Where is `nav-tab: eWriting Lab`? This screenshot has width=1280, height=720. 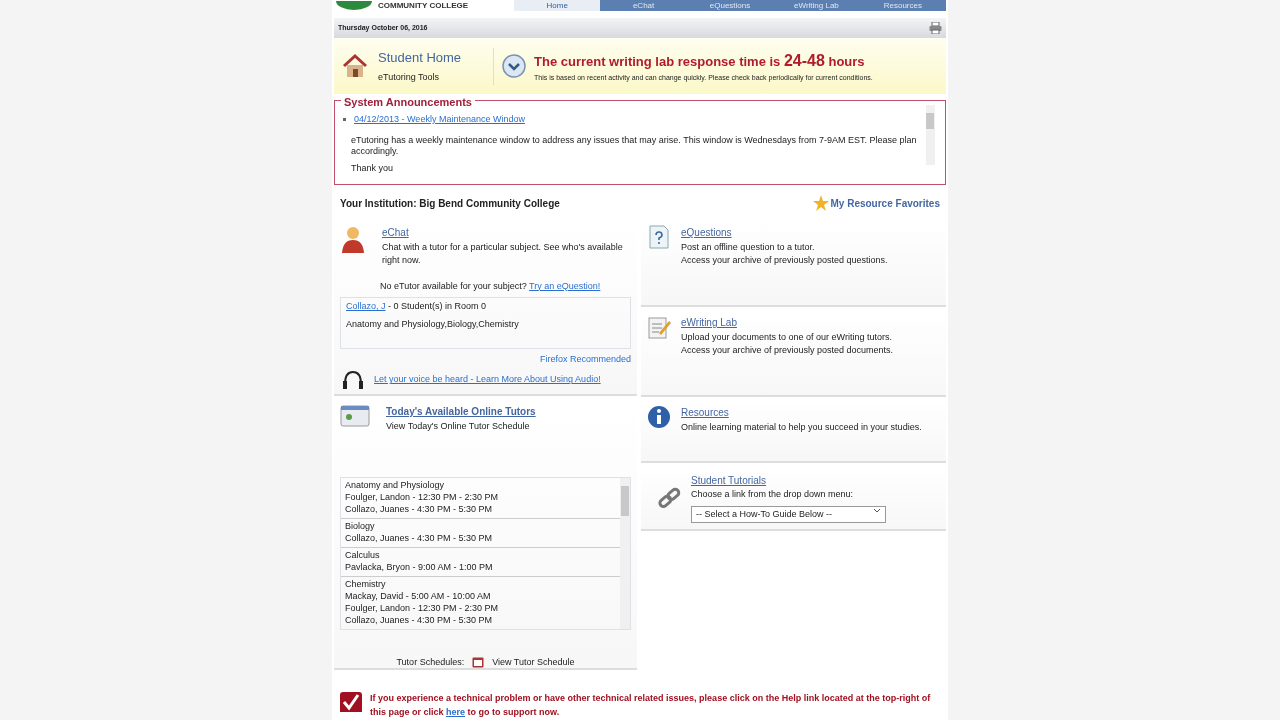
nav-tab: eWriting Lab is located at coordinates (816, 5).